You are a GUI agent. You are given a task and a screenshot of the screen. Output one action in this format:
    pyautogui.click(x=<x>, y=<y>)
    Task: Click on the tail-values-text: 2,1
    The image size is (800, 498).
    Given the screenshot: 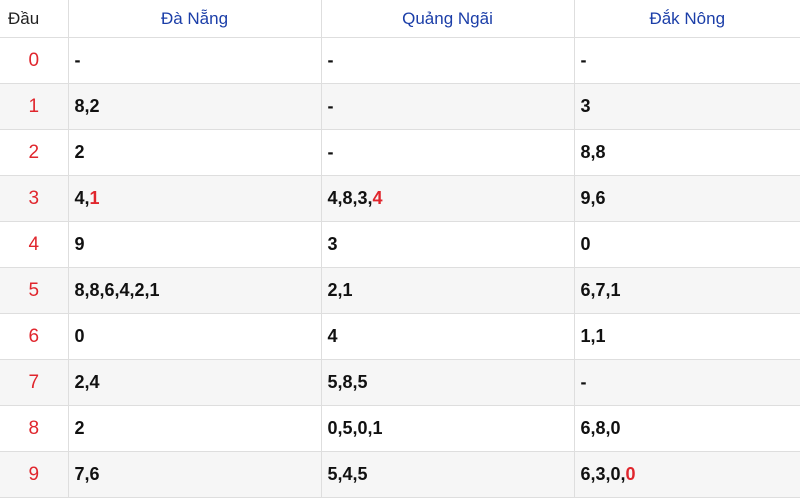 What is the action you would take?
    pyautogui.click(x=340, y=290)
    